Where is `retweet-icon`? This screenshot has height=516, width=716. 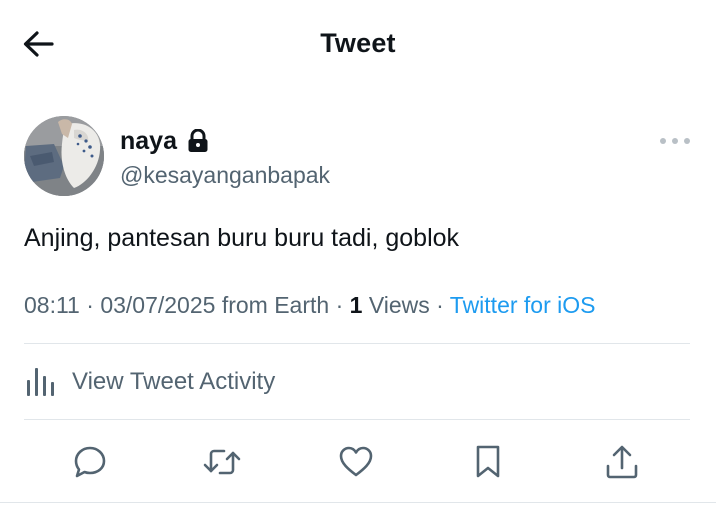 retweet-icon is located at coordinates (222, 462).